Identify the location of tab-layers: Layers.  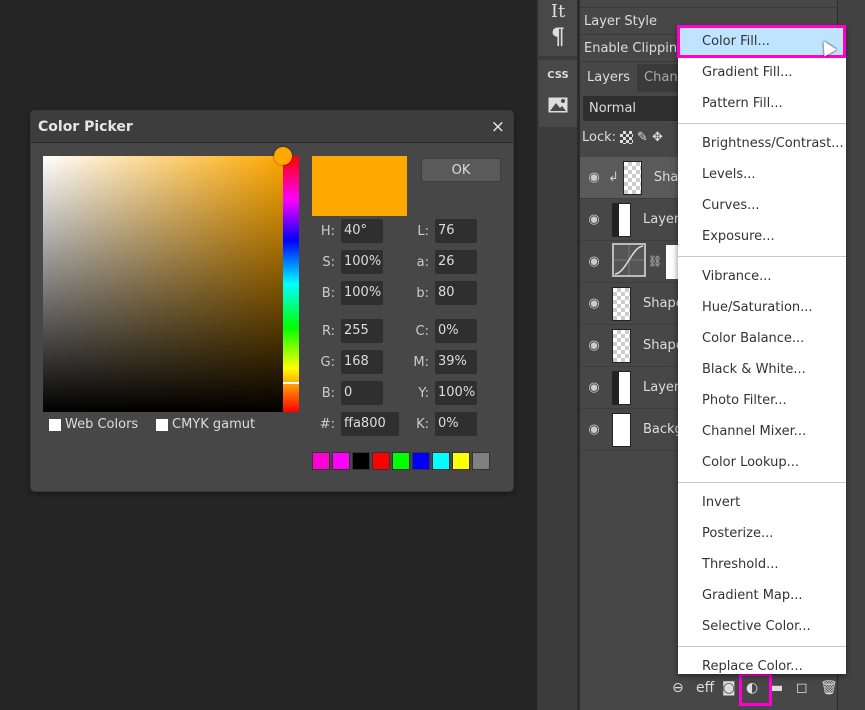
(609, 78).